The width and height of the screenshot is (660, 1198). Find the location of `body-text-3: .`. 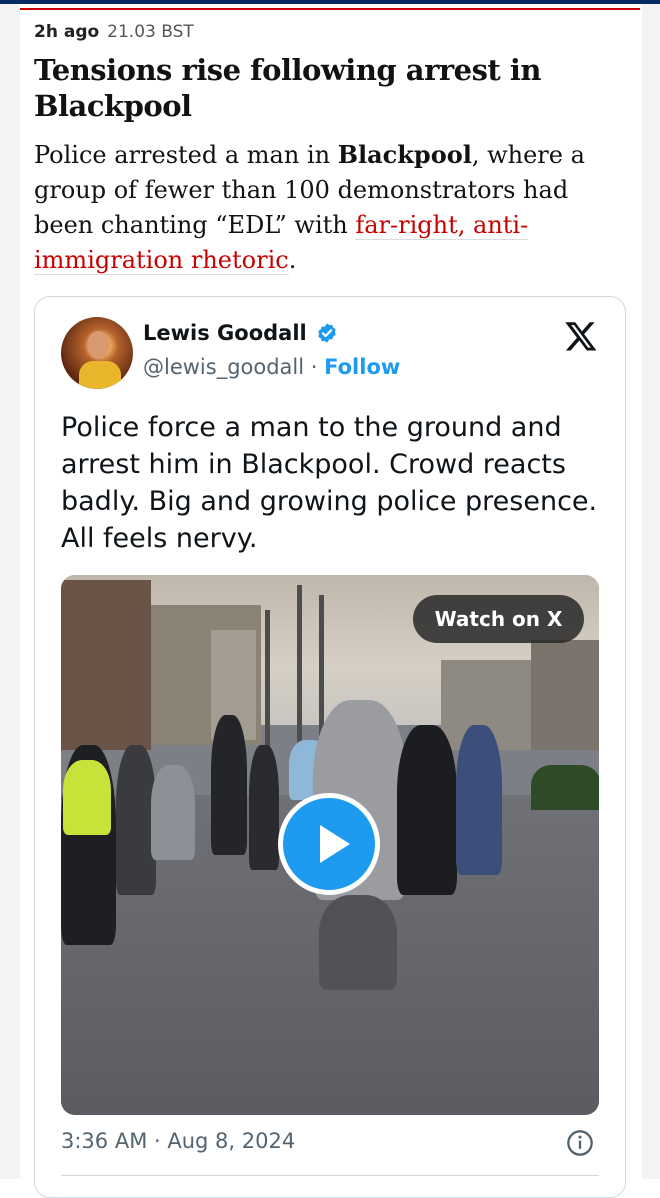

body-text-3: . is located at coordinates (292, 260).